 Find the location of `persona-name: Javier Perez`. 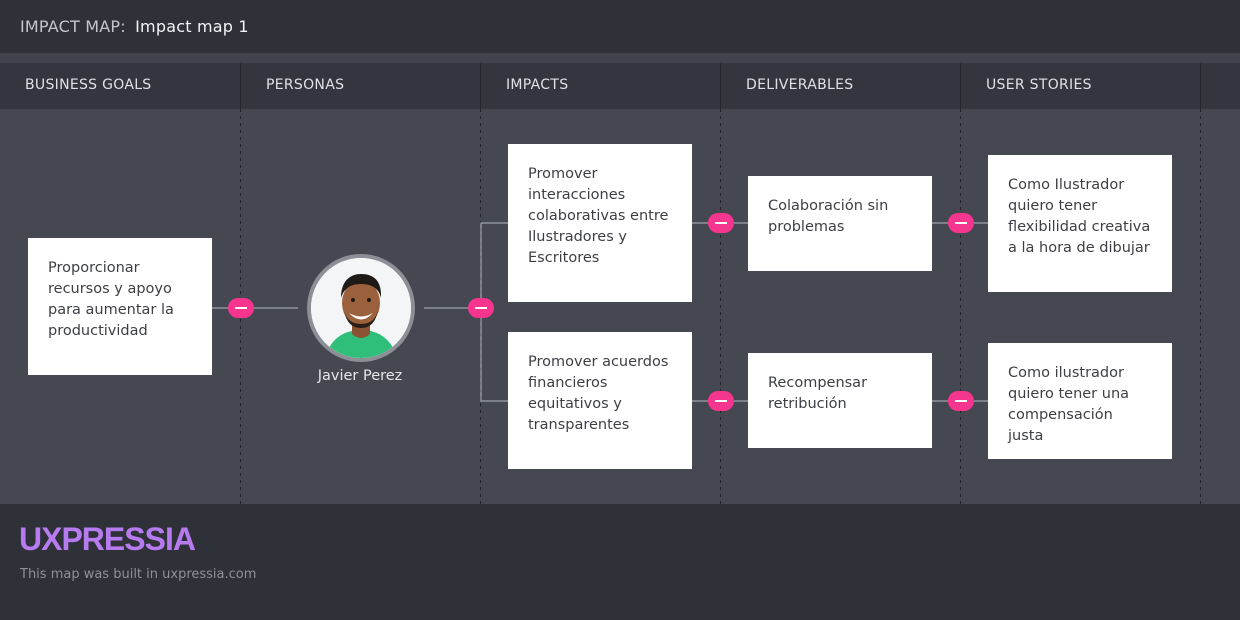

persona-name: Javier Perez is located at coordinates (360, 376).